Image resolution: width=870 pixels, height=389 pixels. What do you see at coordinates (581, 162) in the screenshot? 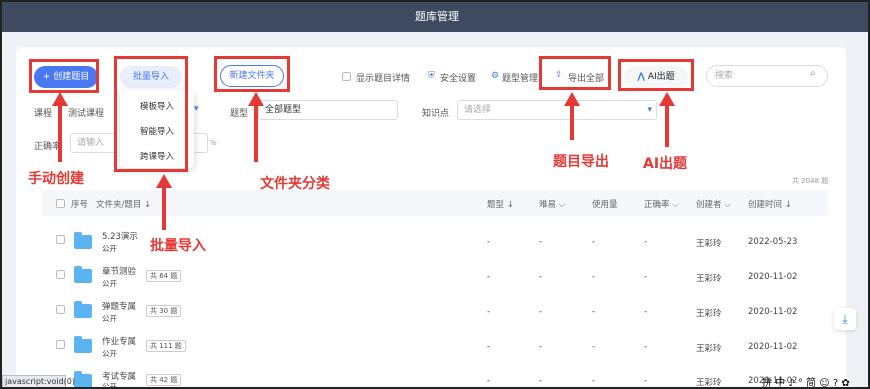
I see `annotation-export: 题目导出` at bounding box center [581, 162].